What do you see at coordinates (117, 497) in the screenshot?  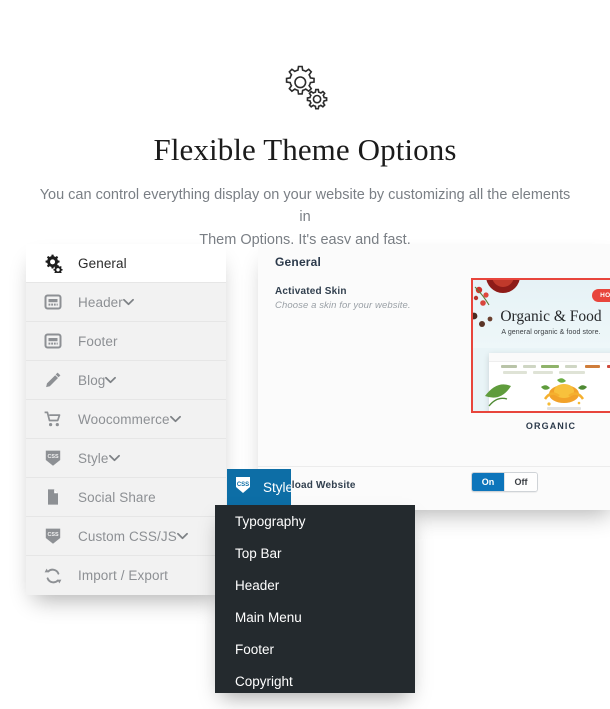 I see `sidebar-item-label: Social Share` at bounding box center [117, 497].